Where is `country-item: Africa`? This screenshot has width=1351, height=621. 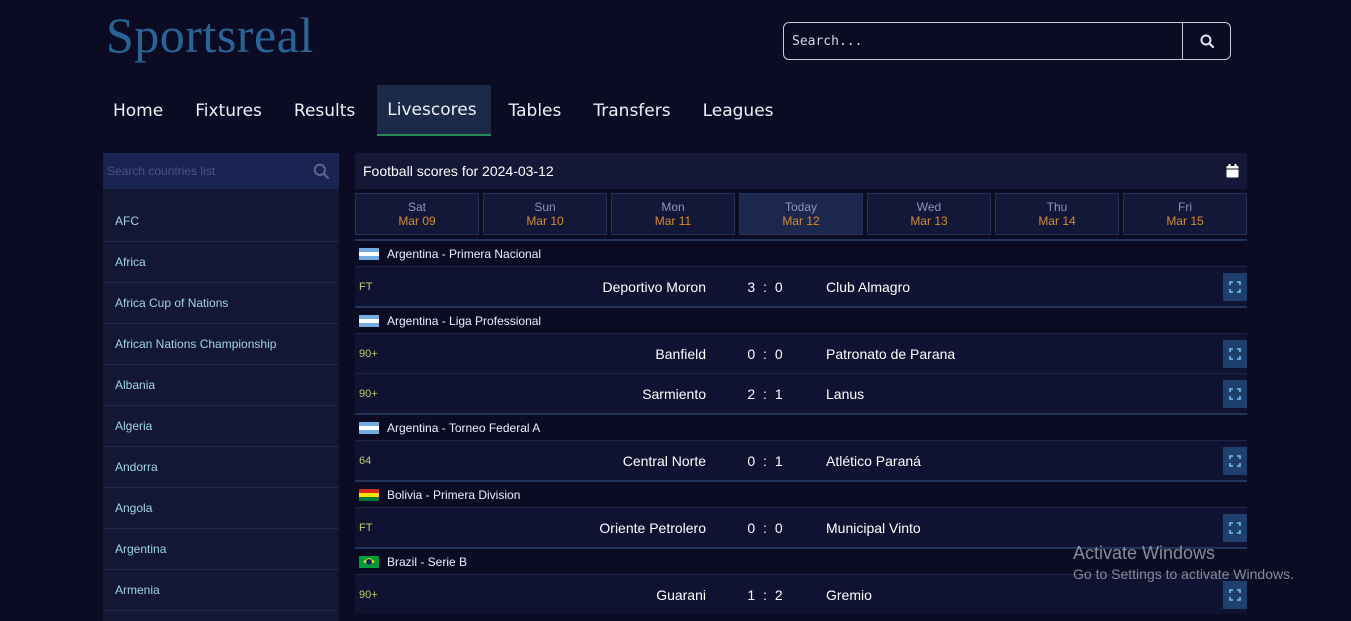
country-item: Africa is located at coordinates (221, 262).